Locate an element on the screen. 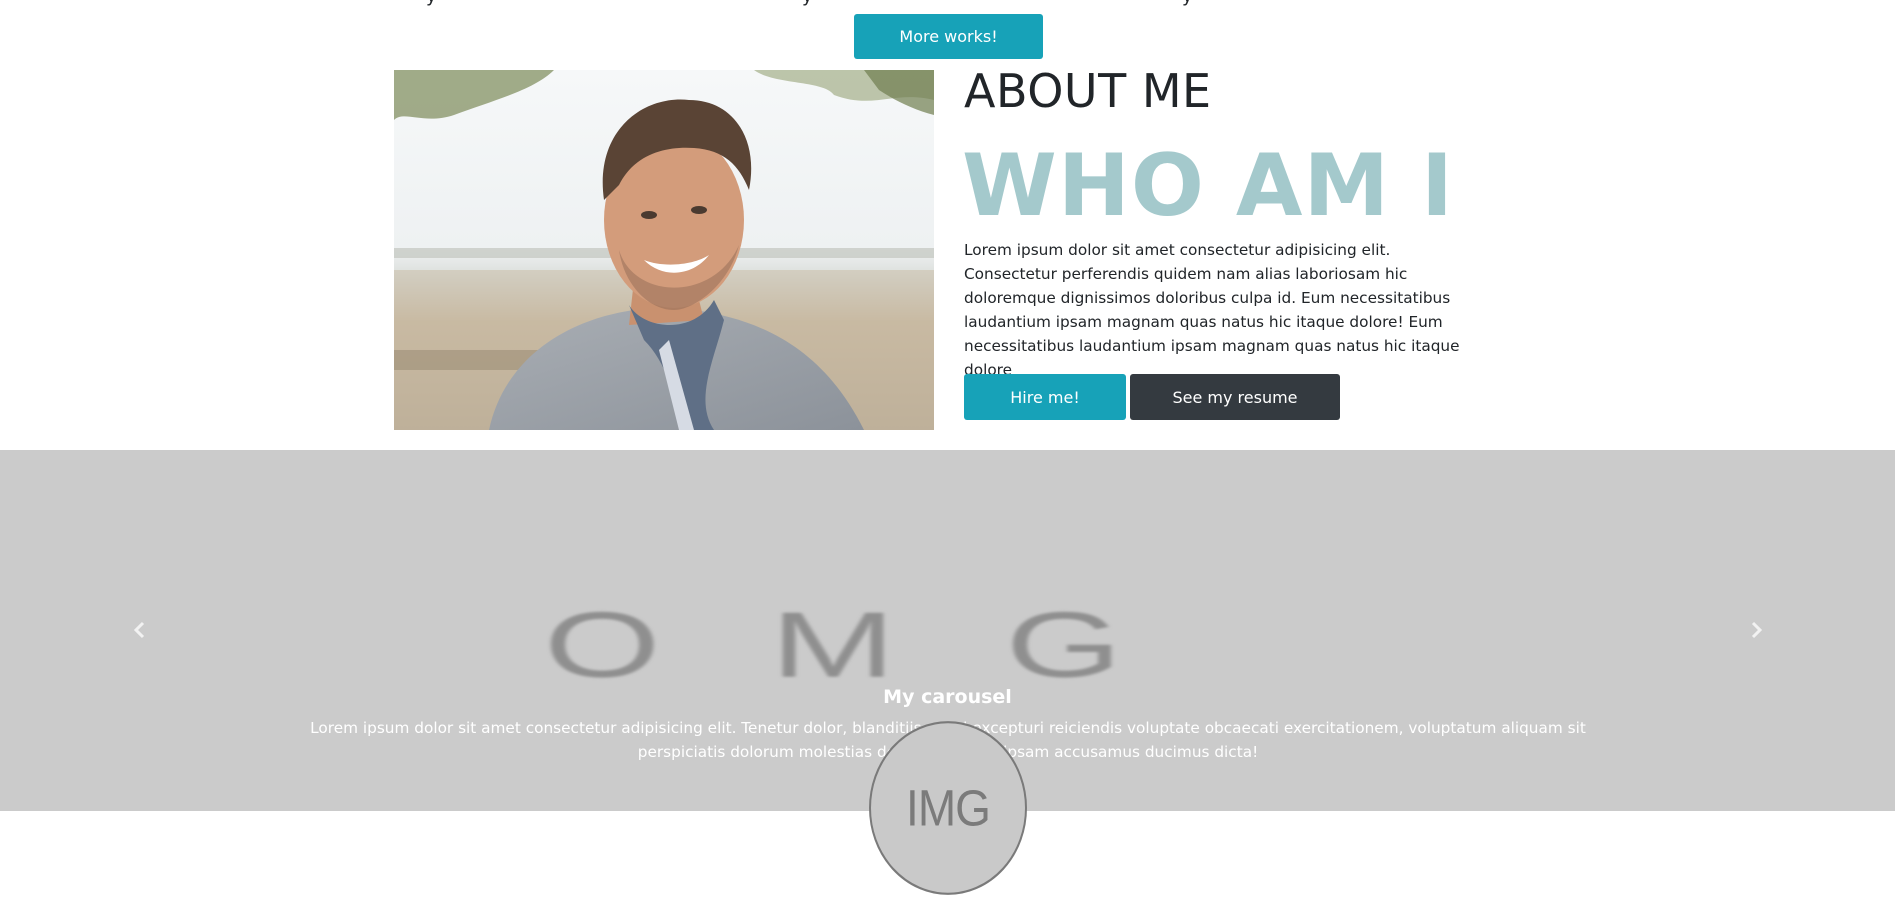  about-photo is located at coordinates (664, 250).